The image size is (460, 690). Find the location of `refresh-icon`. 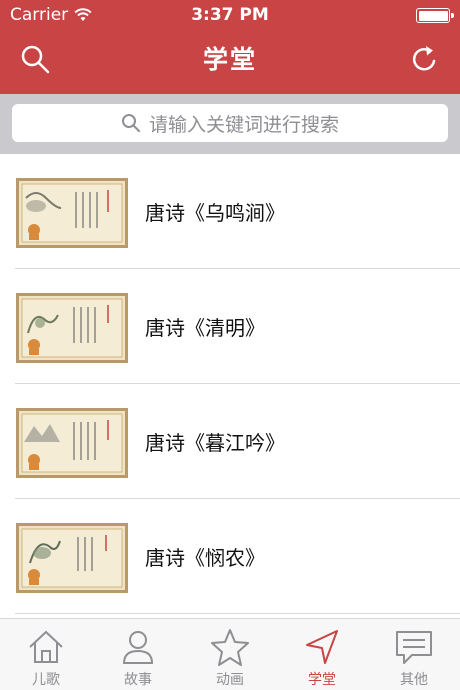

refresh-icon is located at coordinates (425, 59).